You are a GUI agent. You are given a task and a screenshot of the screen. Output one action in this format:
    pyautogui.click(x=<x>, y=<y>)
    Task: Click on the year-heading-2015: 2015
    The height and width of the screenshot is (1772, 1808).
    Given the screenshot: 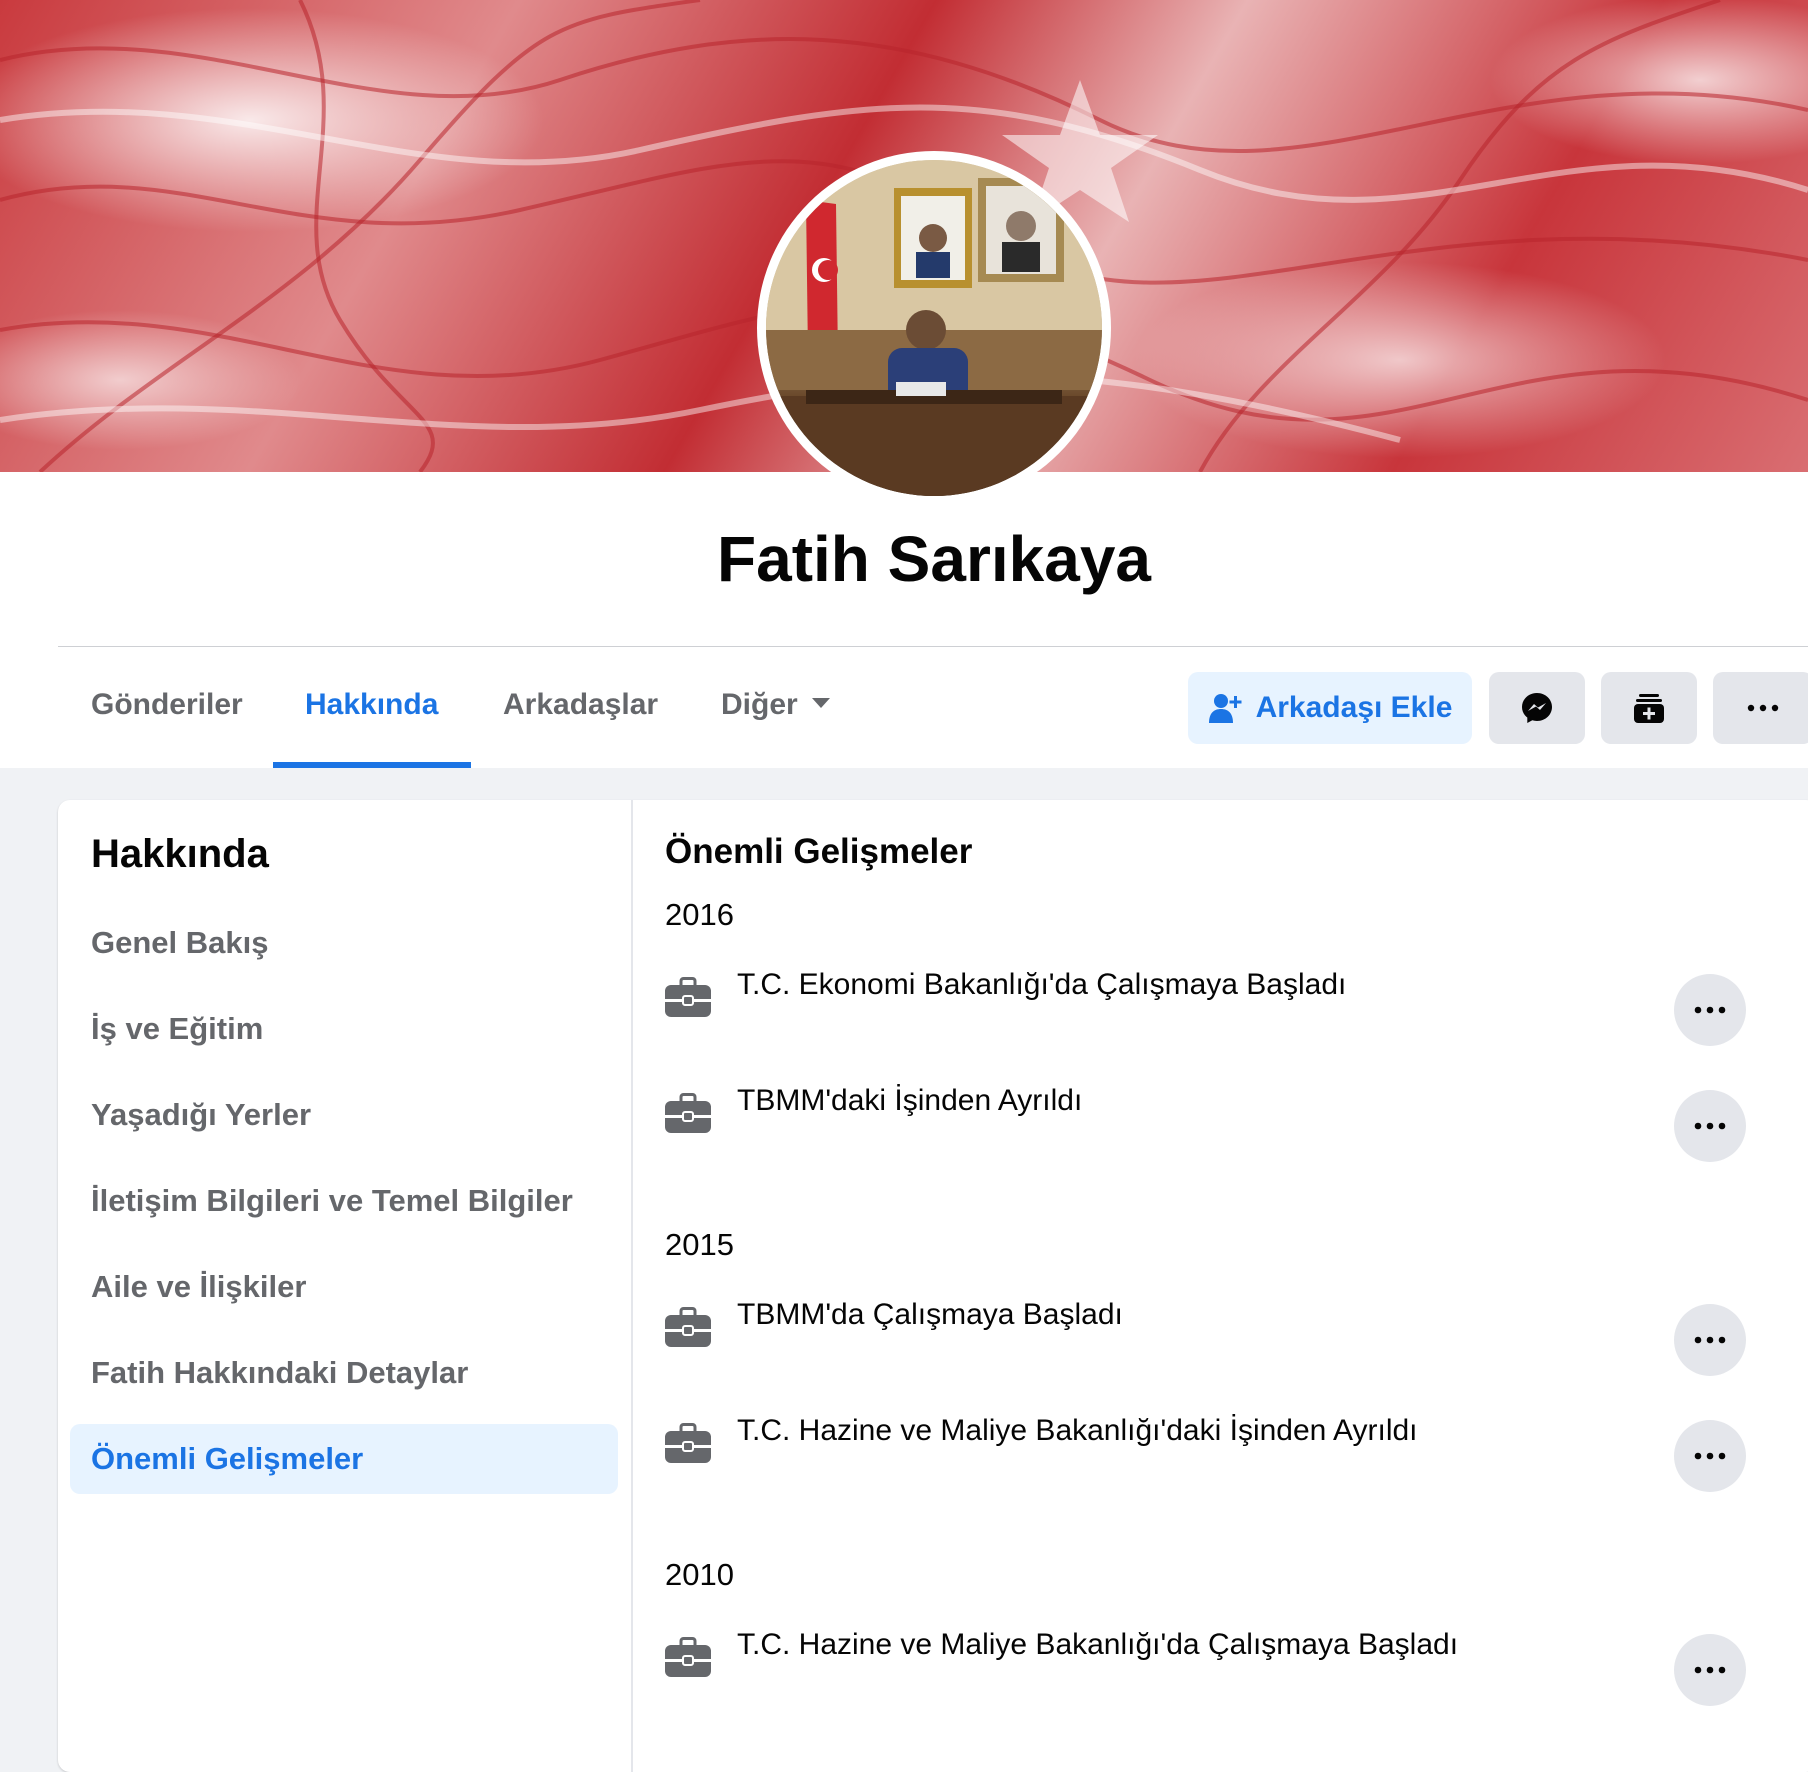 What is the action you would take?
    pyautogui.click(x=699, y=1244)
    